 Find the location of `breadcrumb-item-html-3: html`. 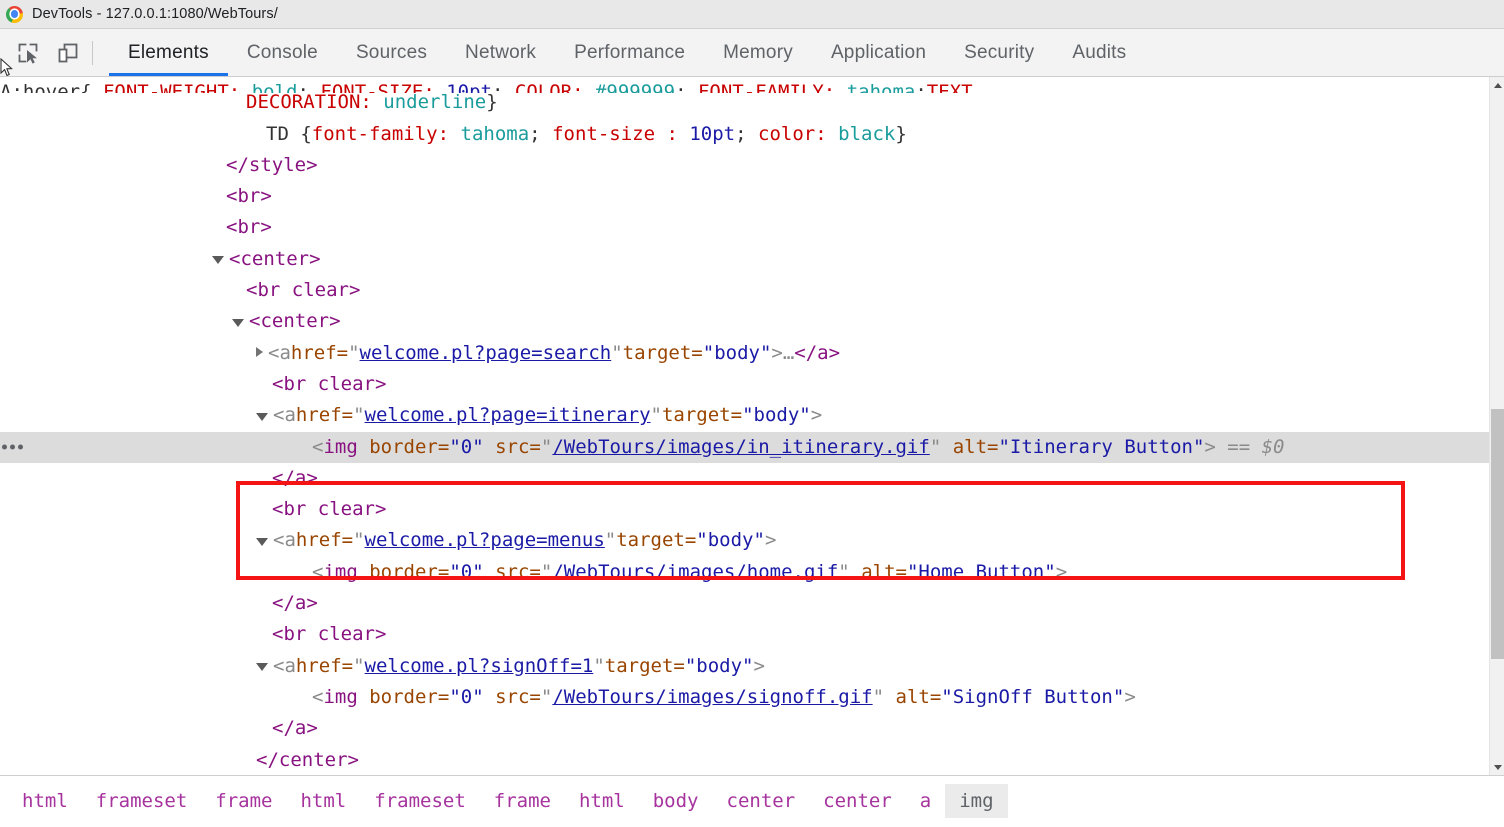

breadcrumb-item-html-3: html is located at coordinates (602, 801).